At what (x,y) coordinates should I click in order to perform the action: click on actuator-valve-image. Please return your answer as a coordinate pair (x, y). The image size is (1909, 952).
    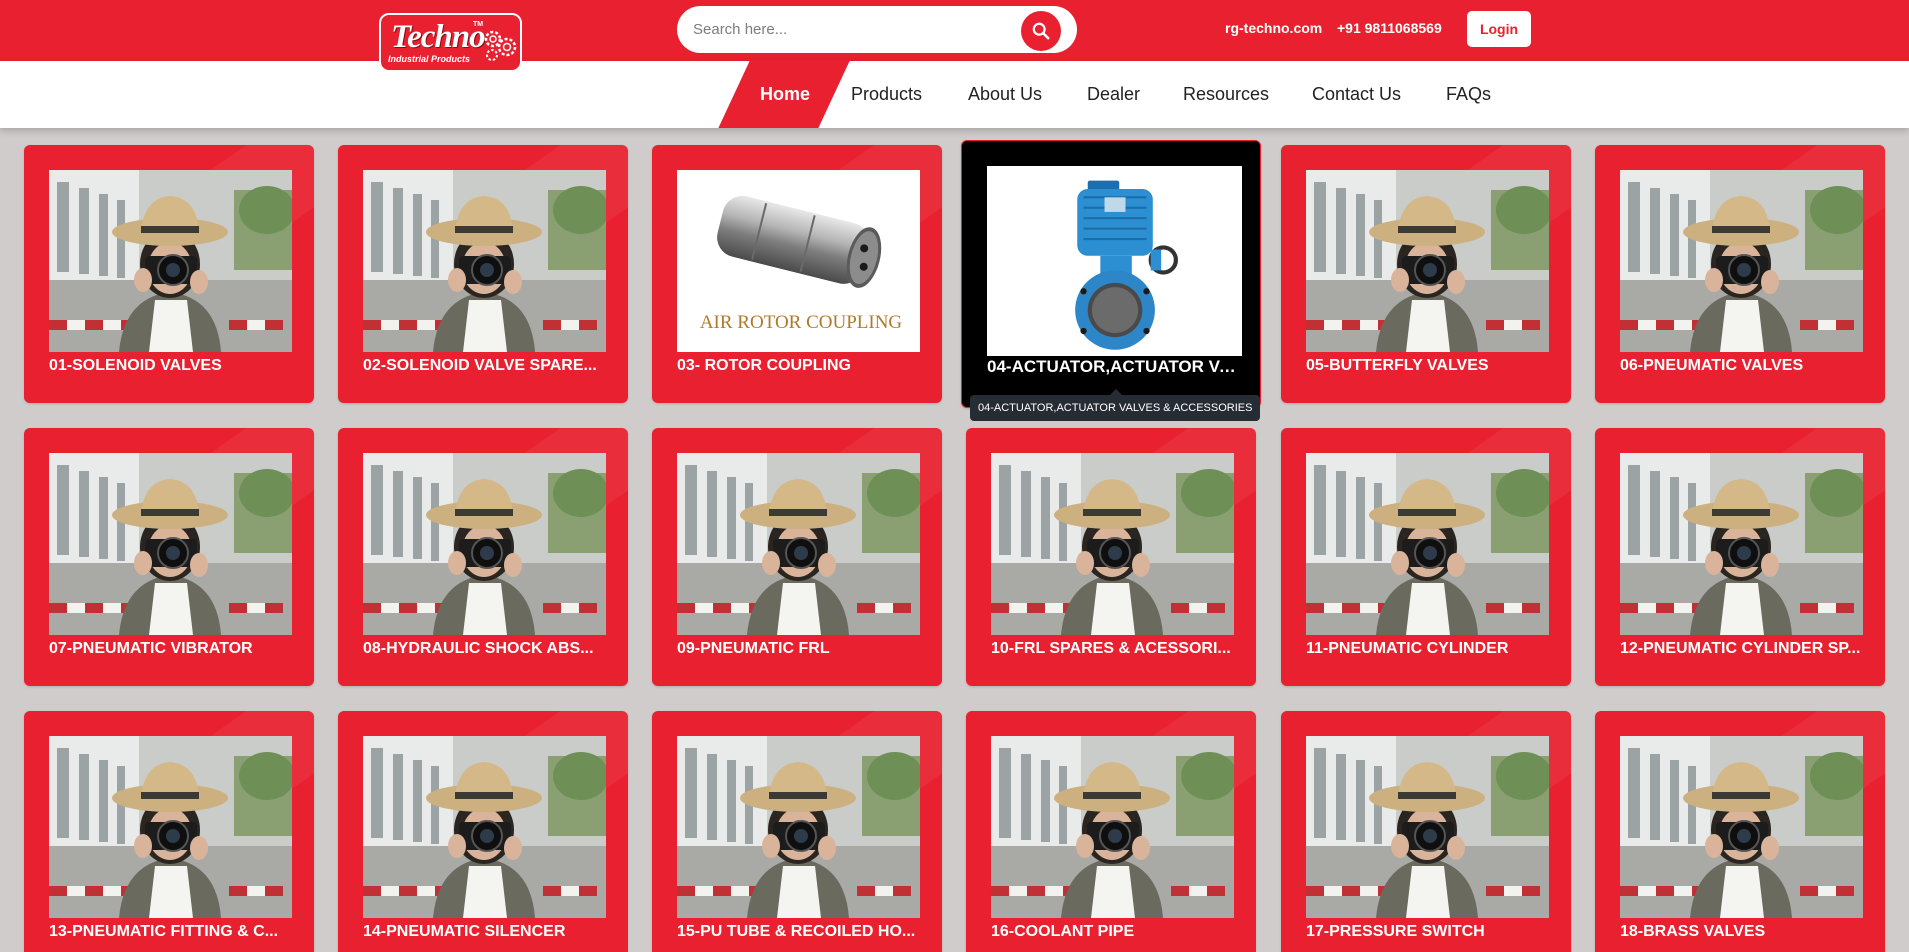
    Looking at the image, I should click on (1114, 261).